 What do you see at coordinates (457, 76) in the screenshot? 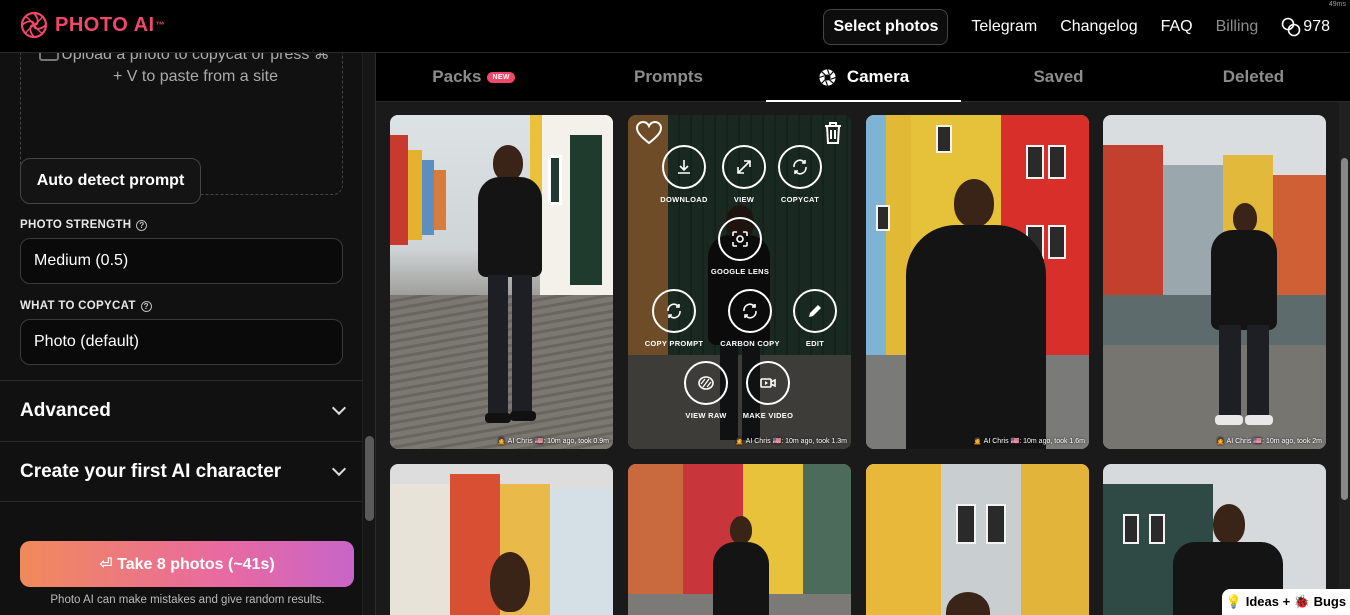
I see `tab-packs-label: Packs` at bounding box center [457, 76].